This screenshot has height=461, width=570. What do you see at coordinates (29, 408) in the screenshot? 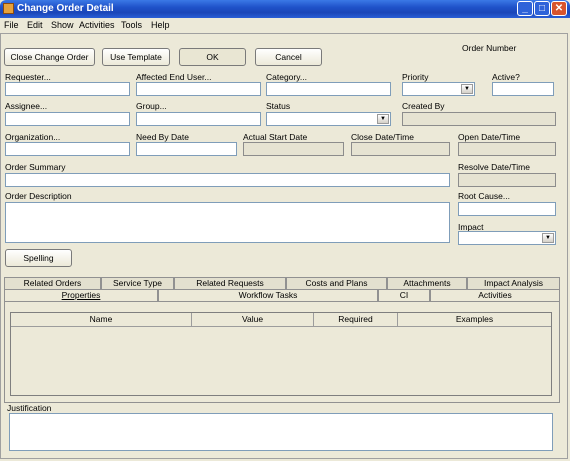
I see `justification-label: Justification` at bounding box center [29, 408].